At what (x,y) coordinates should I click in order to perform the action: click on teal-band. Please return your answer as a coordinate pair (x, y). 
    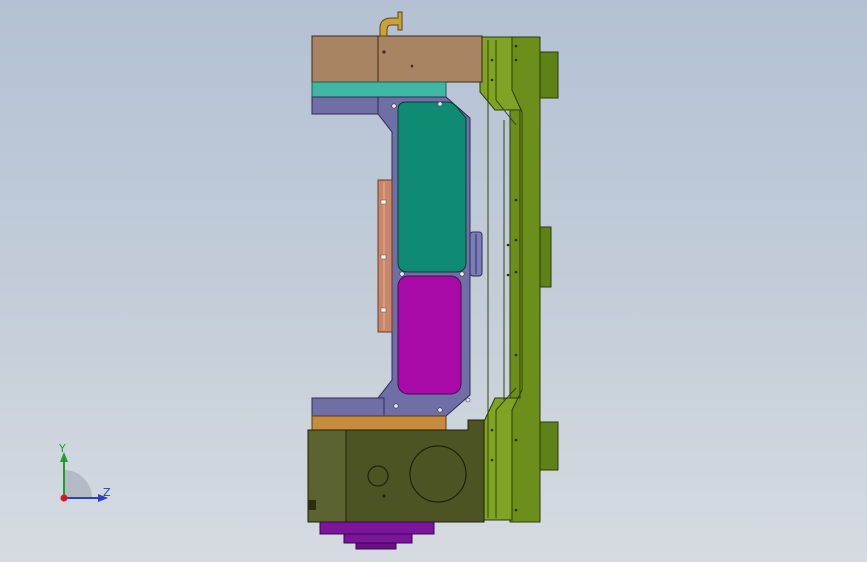
    Looking at the image, I should click on (379, 89).